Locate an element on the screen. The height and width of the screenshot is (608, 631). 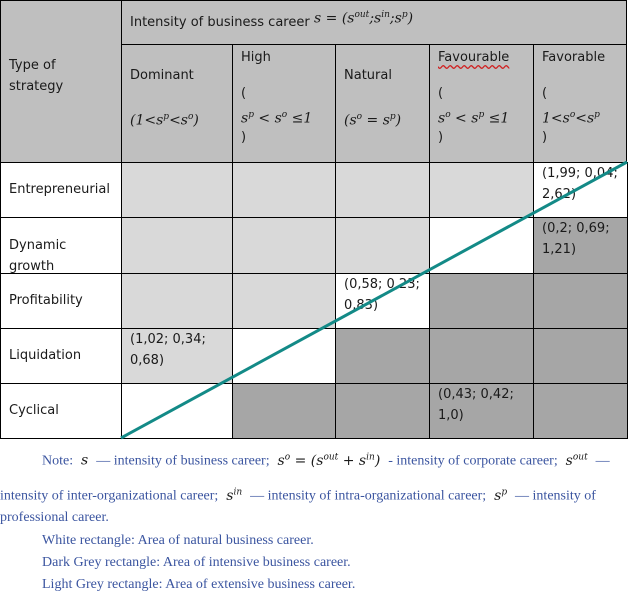
cell-value: (0,58; 0,23; 0,83) is located at coordinates (382, 295).